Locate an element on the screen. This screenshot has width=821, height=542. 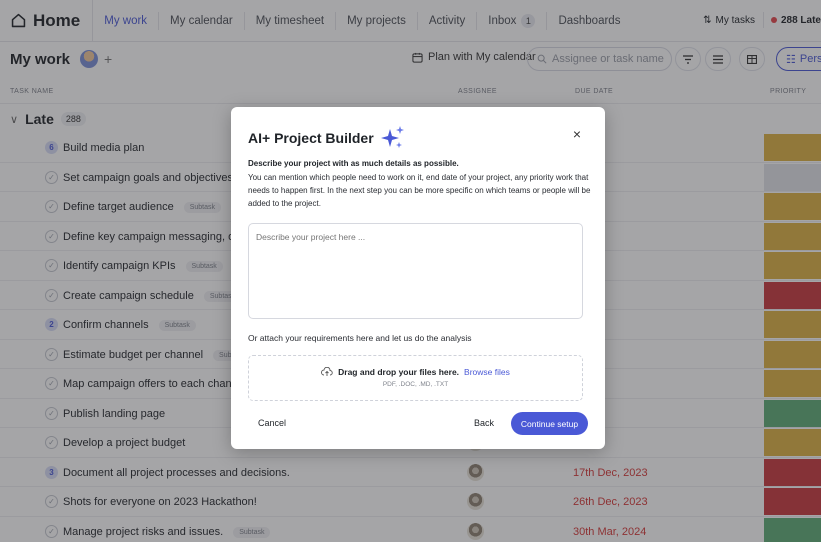
file-types-hint: PDF, .DOC, .MD, .TXT is located at coordinates (415, 384).